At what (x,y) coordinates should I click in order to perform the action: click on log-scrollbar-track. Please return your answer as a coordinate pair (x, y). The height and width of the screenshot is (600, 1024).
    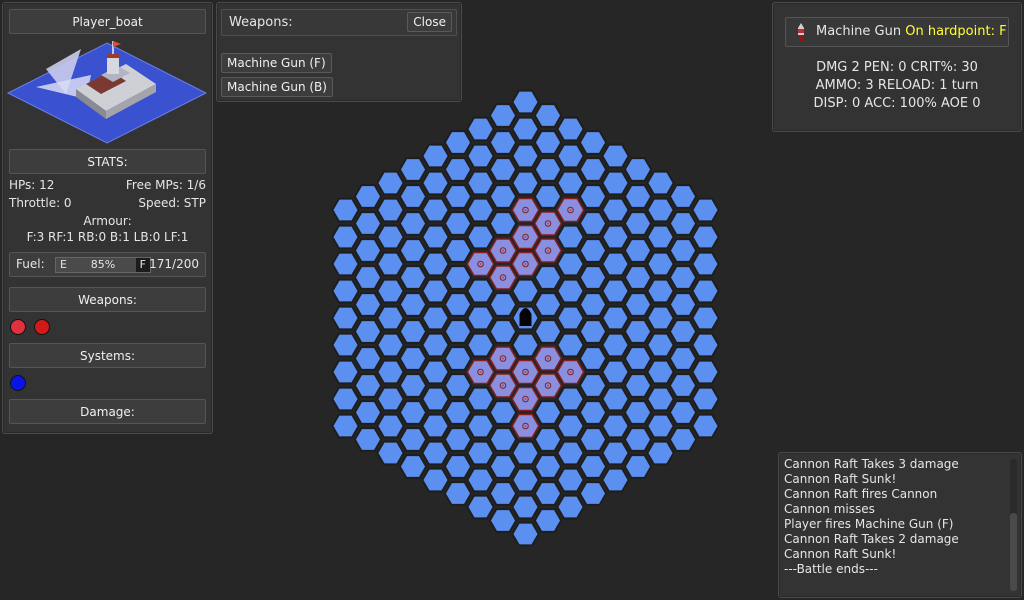
    Looking at the image, I should click on (1013, 525).